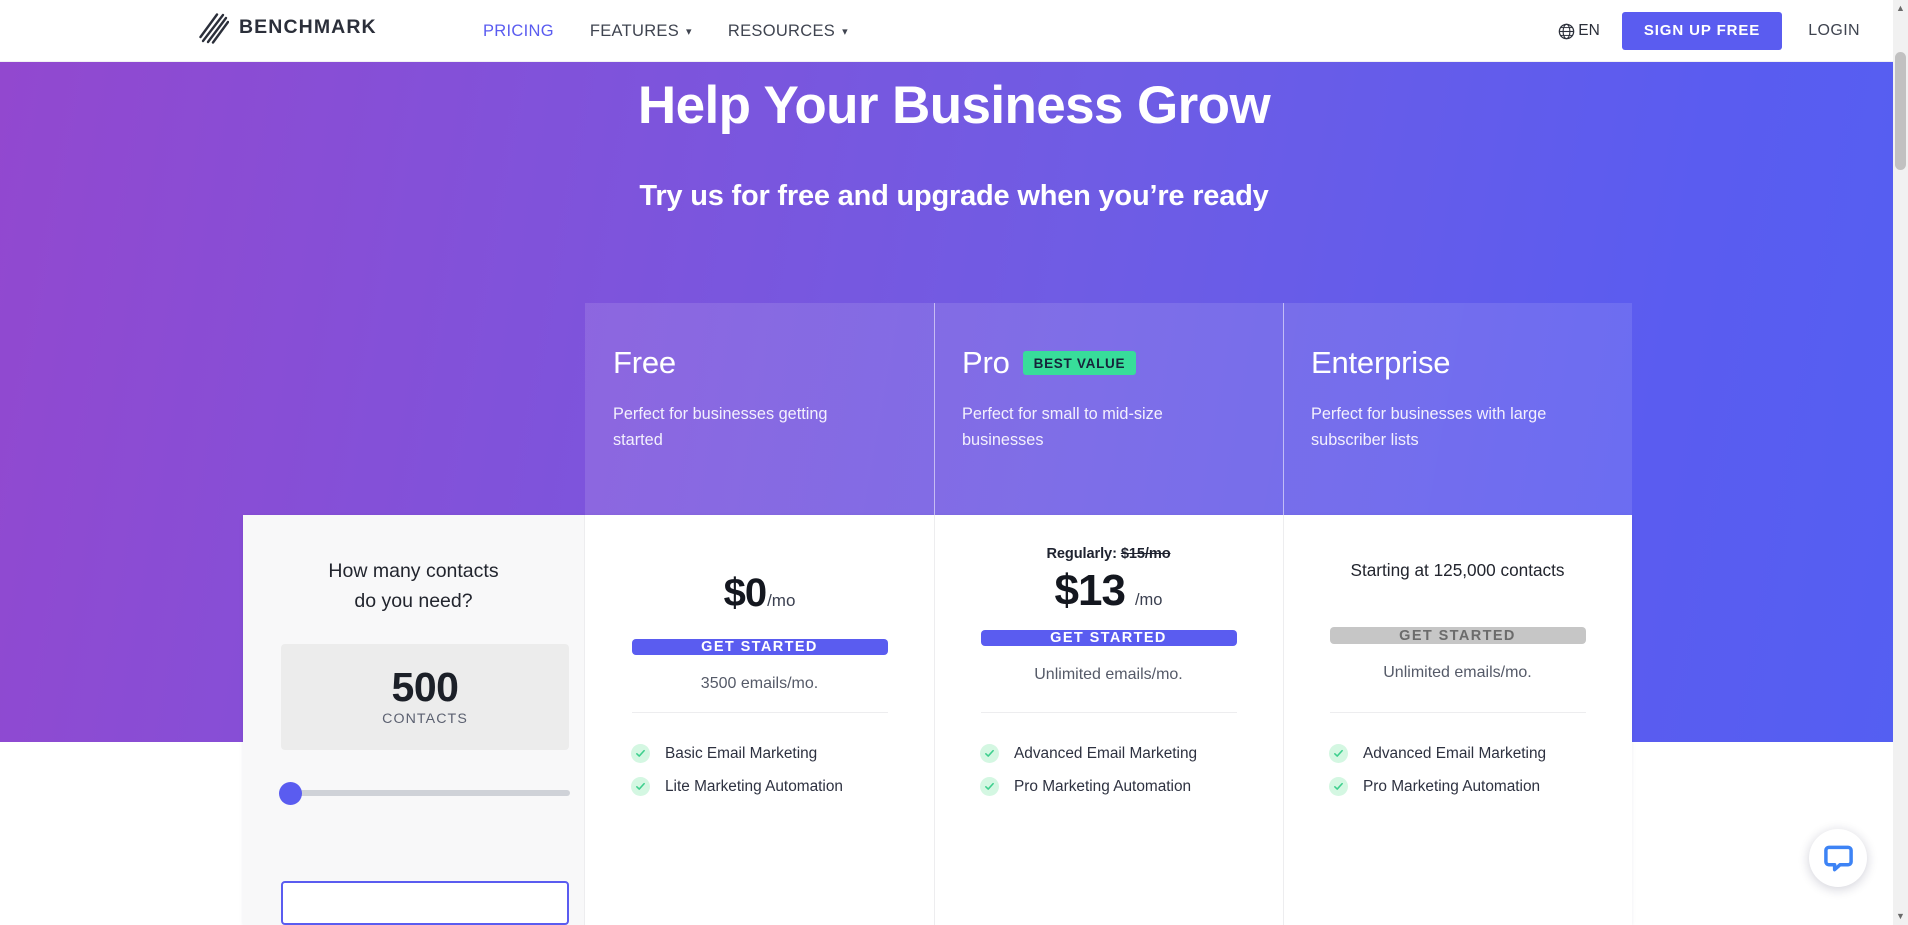 The image size is (1908, 925). I want to click on price-amount-free: $0, so click(745, 593).